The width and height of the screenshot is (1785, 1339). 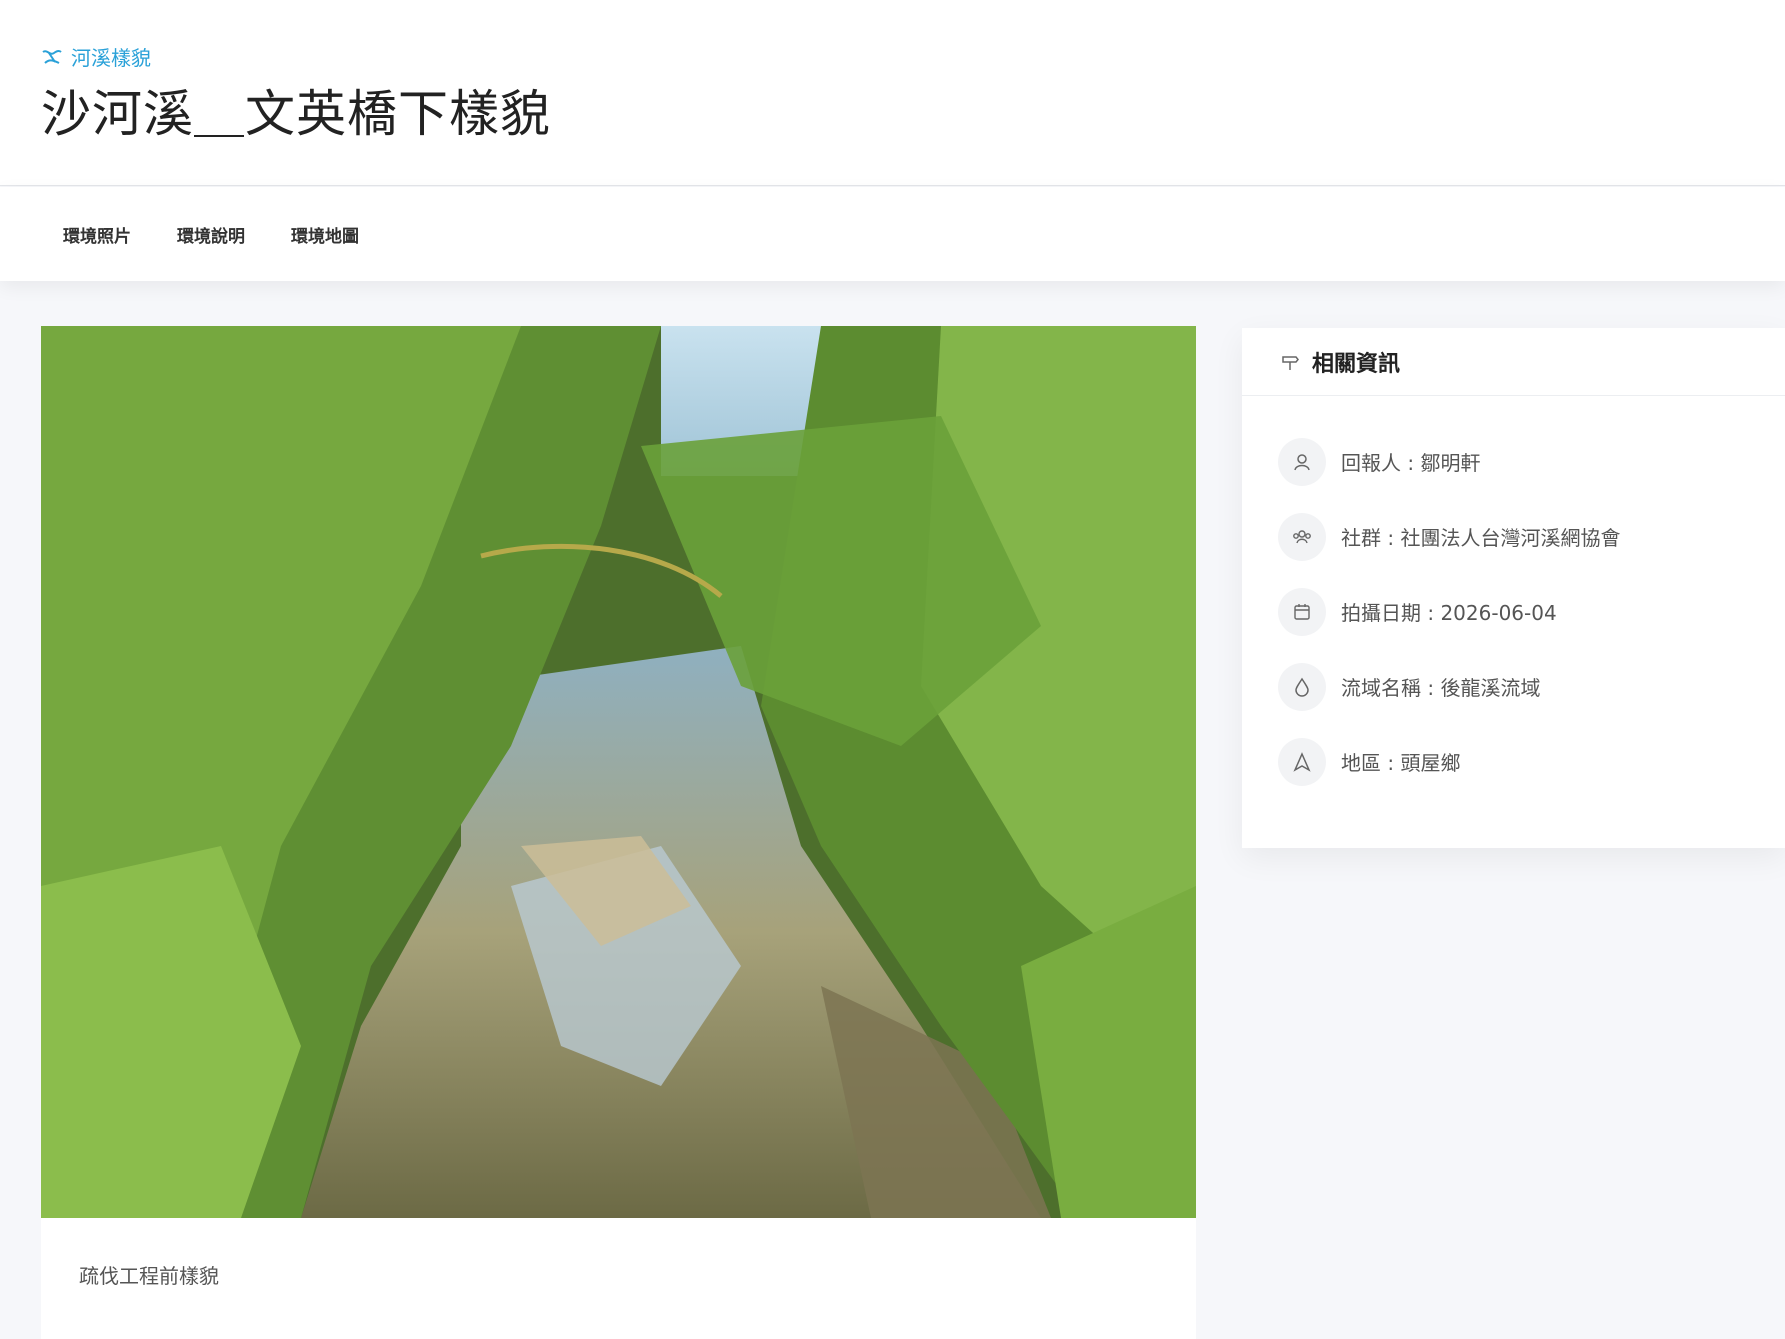 I want to click on group-icon, so click(x=1302, y=536).